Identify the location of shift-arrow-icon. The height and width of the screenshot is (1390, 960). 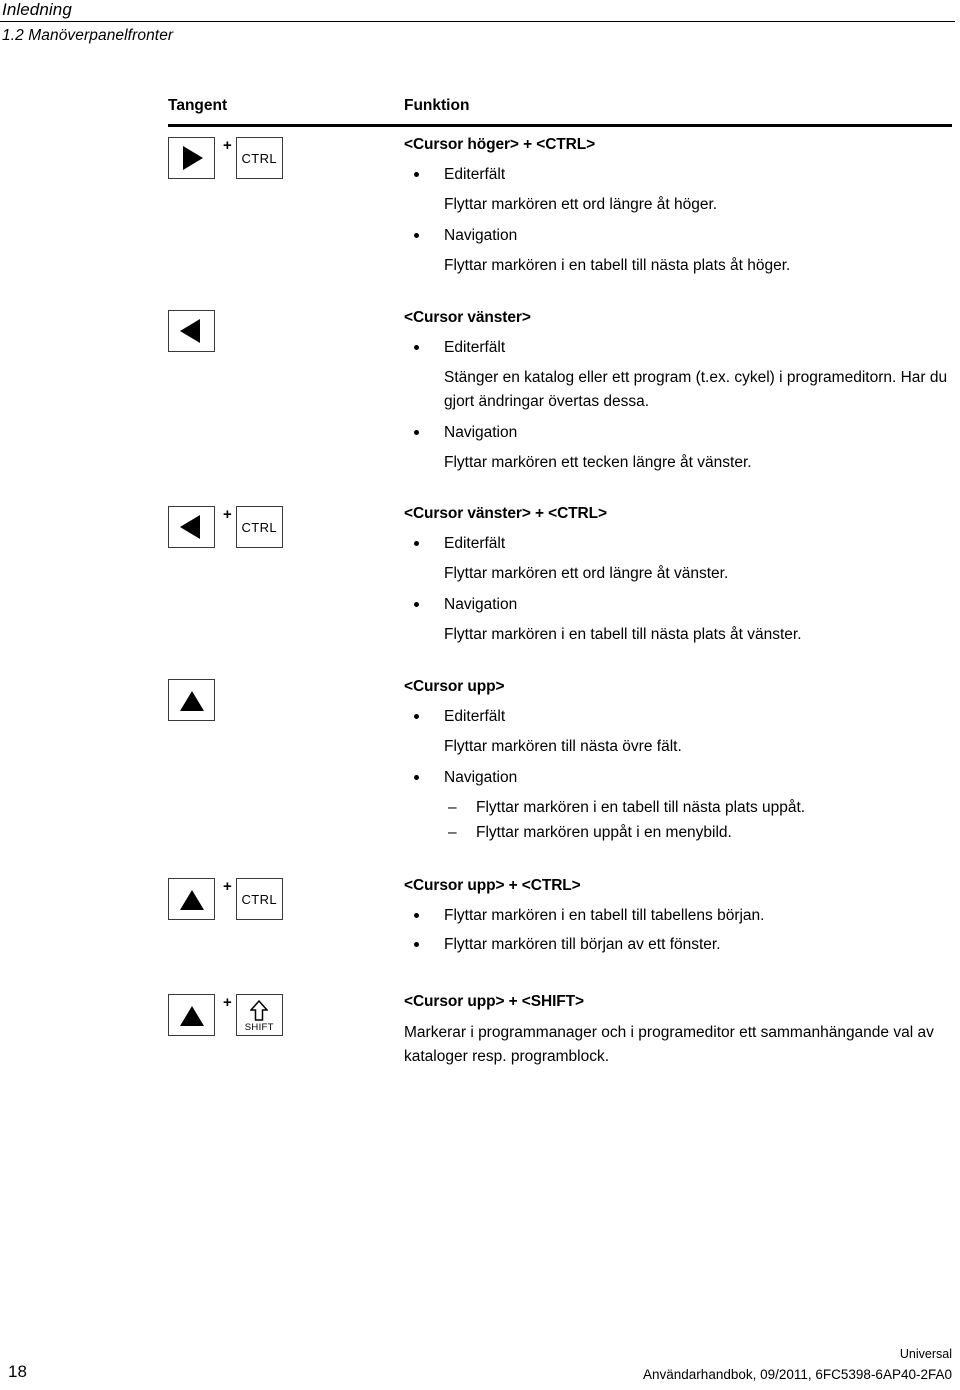
(259, 1010).